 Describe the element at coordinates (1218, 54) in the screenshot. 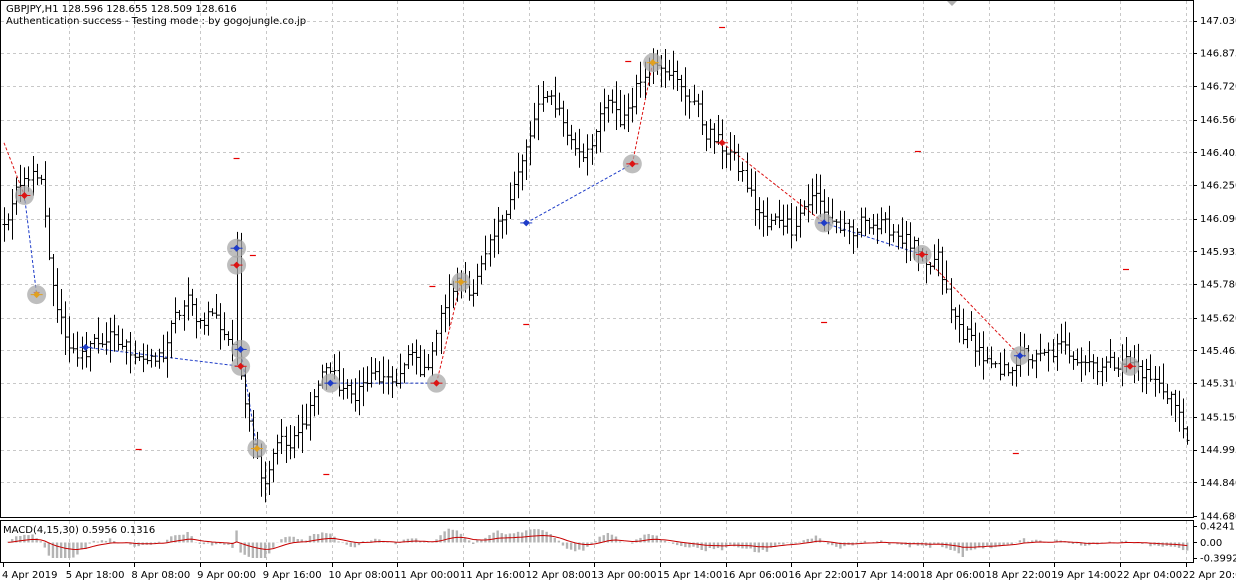

I see `price-tick-label: 146.875` at that location.